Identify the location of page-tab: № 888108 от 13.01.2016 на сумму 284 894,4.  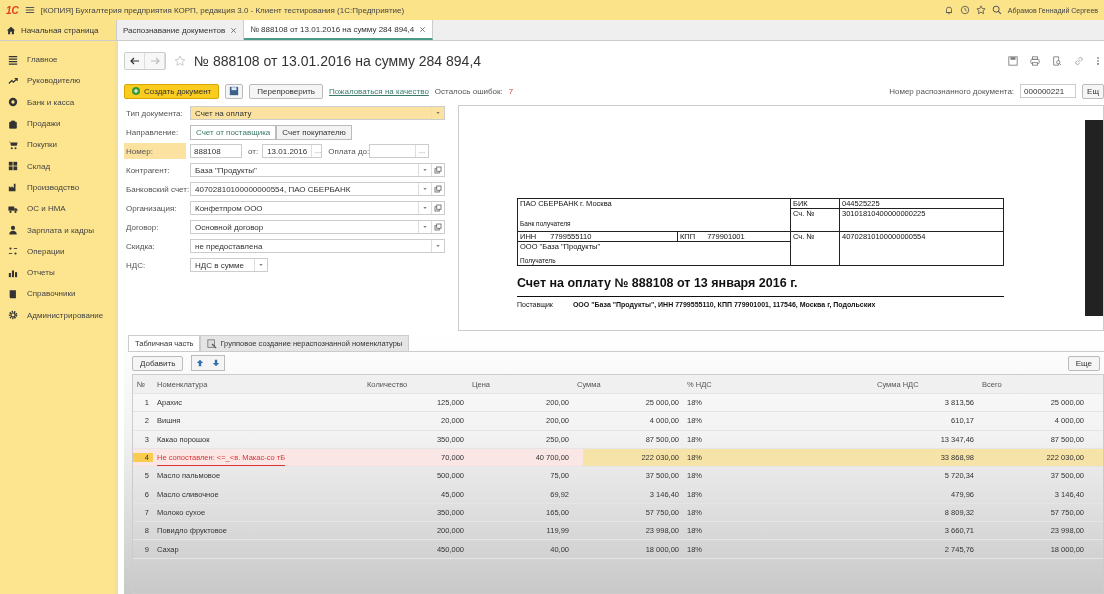
(339, 30).